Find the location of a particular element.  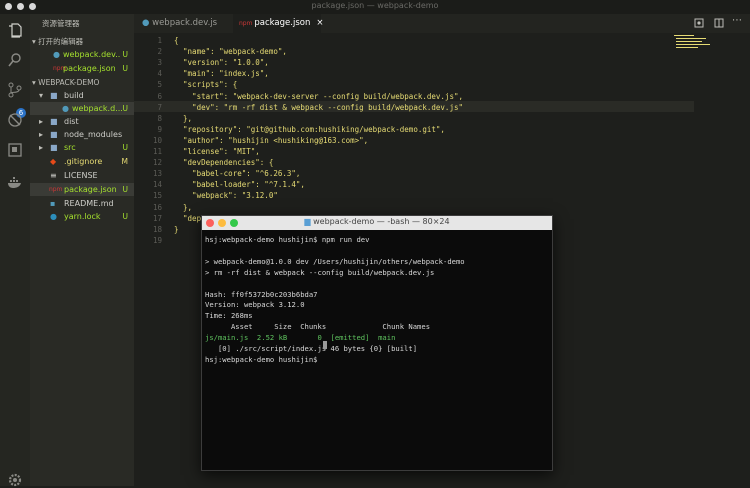

terminal-line: Time: 268ms is located at coordinates (229, 316).